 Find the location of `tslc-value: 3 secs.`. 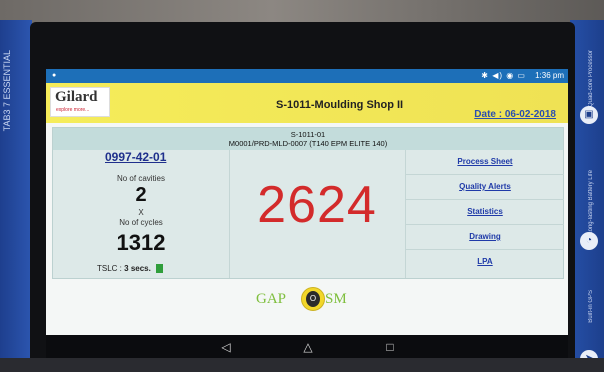

tslc-value: 3 secs. is located at coordinates (137, 268).